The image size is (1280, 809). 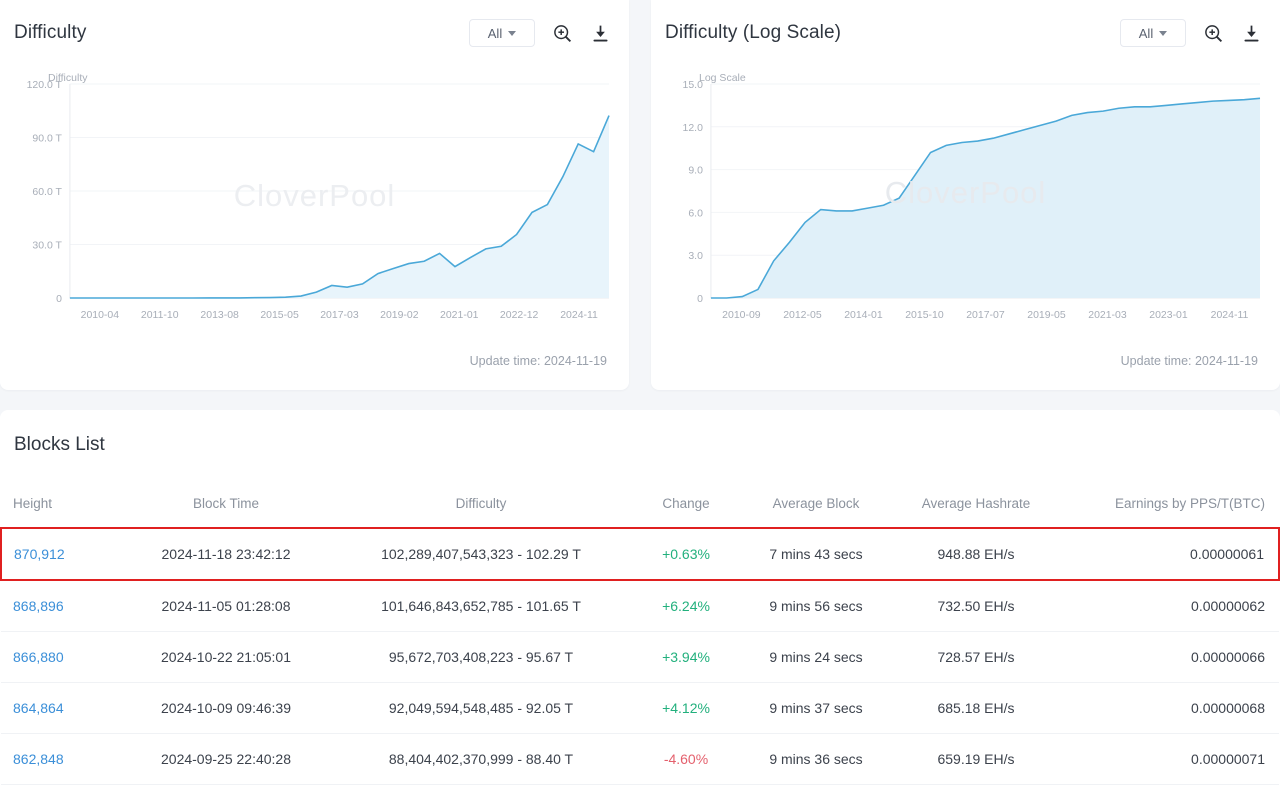 I want to click on svg-text: 2014-01, so click(x=863, y=315).